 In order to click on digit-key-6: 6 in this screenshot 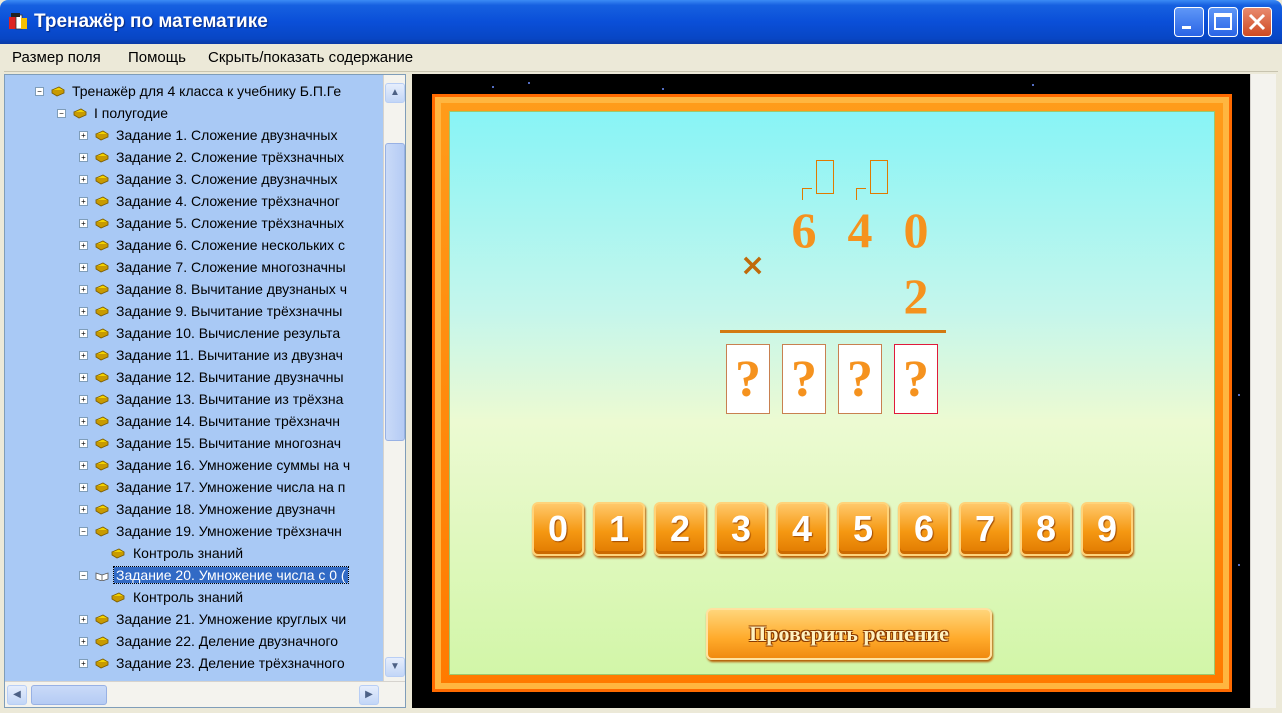, I will do `click(924, 529)`.